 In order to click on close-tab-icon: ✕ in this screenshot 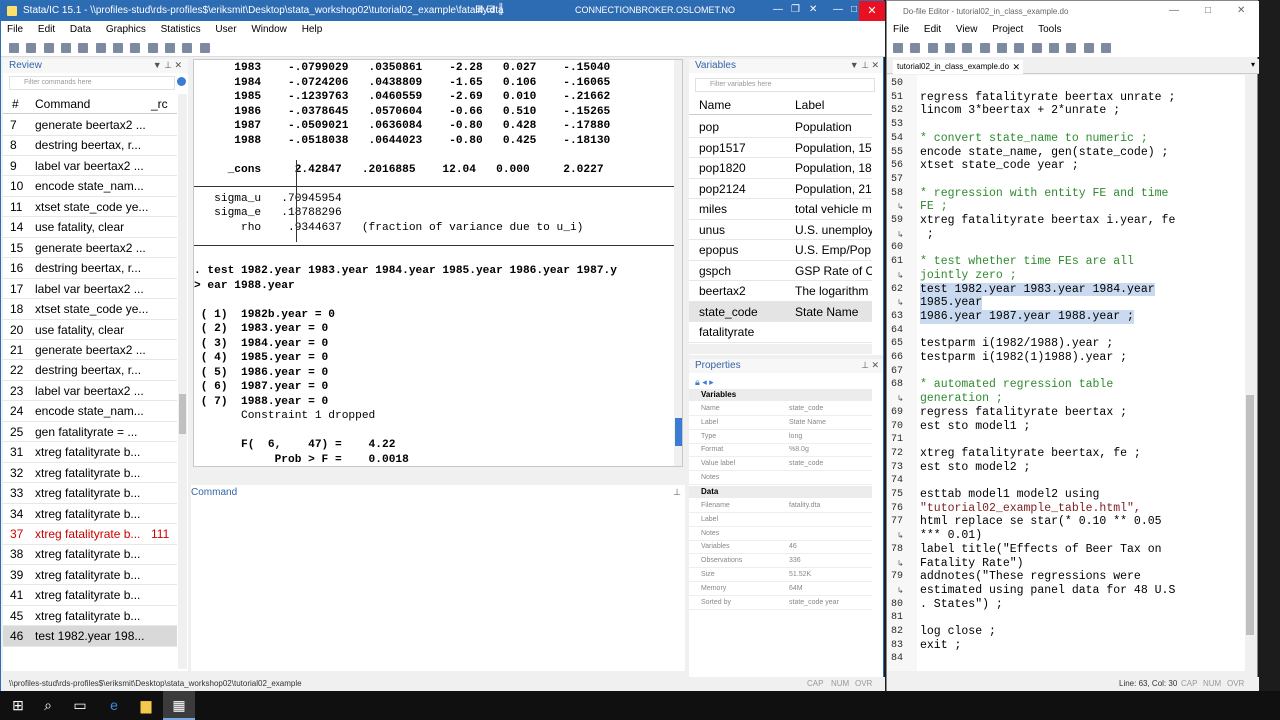, I will do `click(1016, 67)`.